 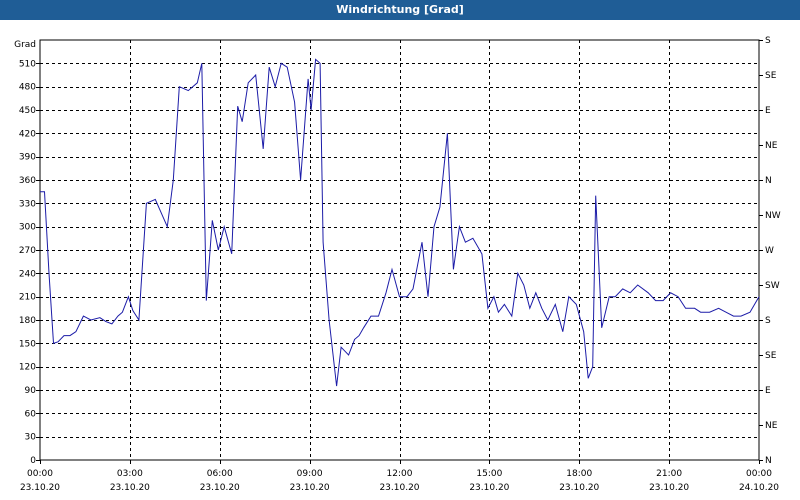 What do you see at coordinates (27, 298) in the screenshot?
I see `y-tick-label: 210` at bounding box center [27, 298].